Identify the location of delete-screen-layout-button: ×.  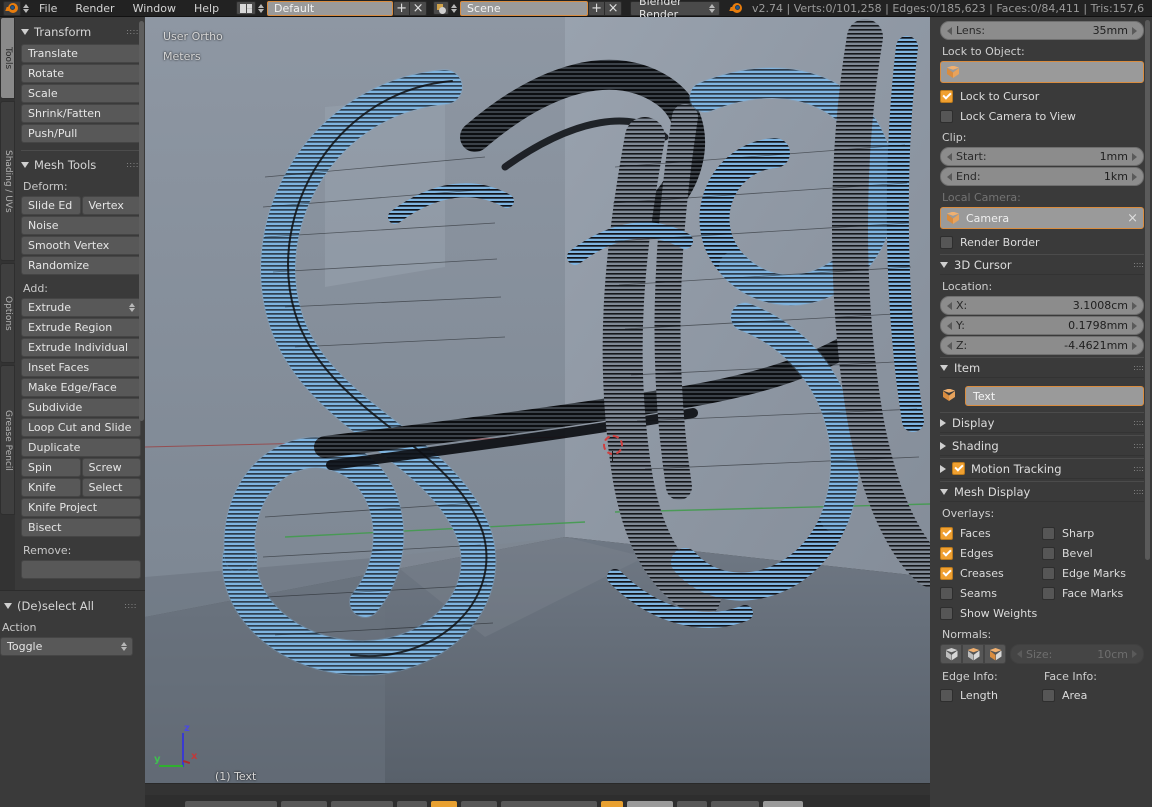
(419, 8).